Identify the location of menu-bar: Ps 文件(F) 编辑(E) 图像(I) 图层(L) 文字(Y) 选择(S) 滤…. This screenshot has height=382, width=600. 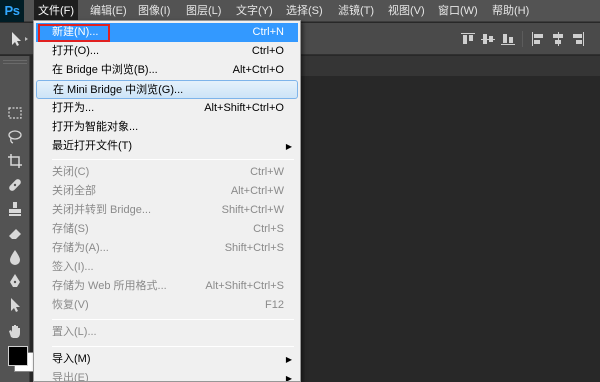
(300, 11).